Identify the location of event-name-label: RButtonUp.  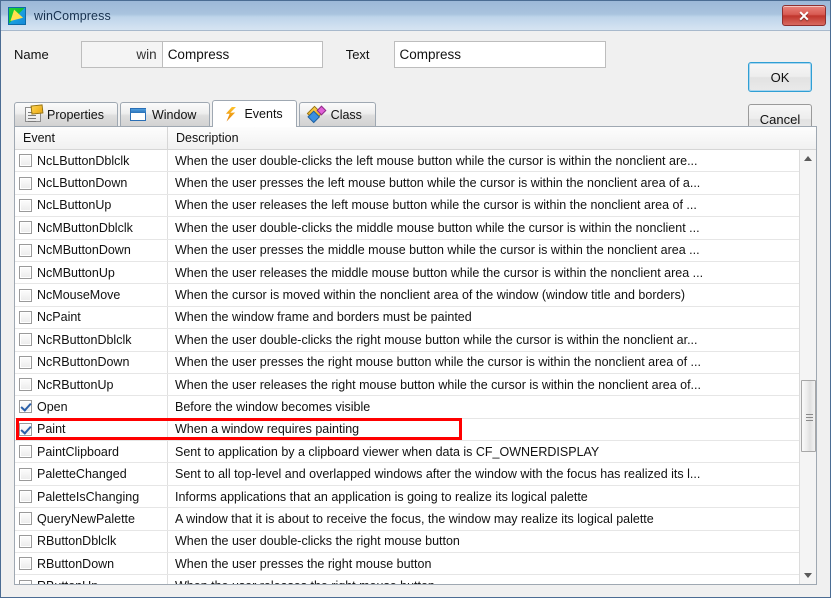
(67, 581).